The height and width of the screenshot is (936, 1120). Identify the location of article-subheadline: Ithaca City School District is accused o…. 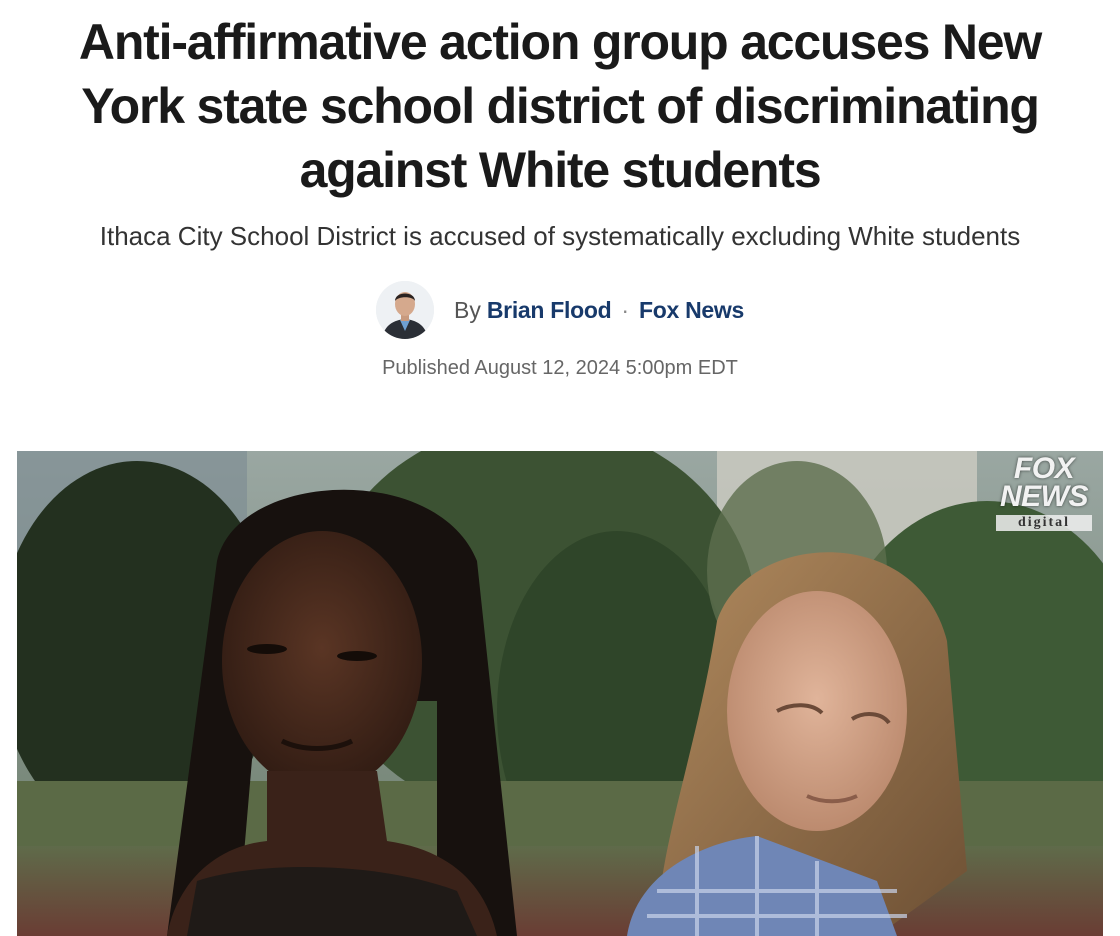
(560, 236).